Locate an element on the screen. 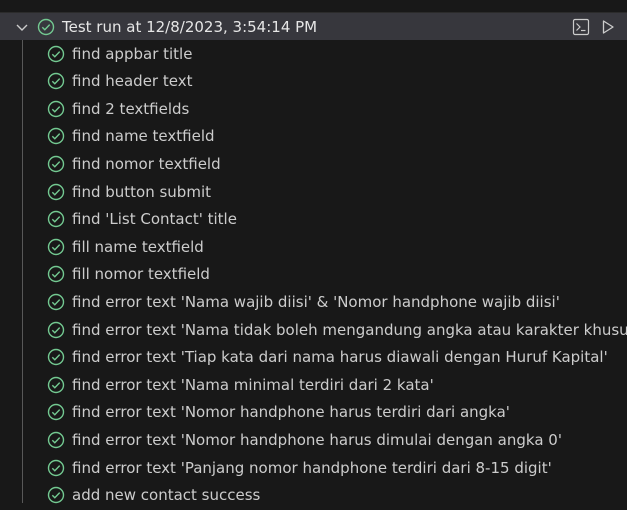 The width and height of the screenshot is (627, 510). play-icon is located at coordinates (608, 27).